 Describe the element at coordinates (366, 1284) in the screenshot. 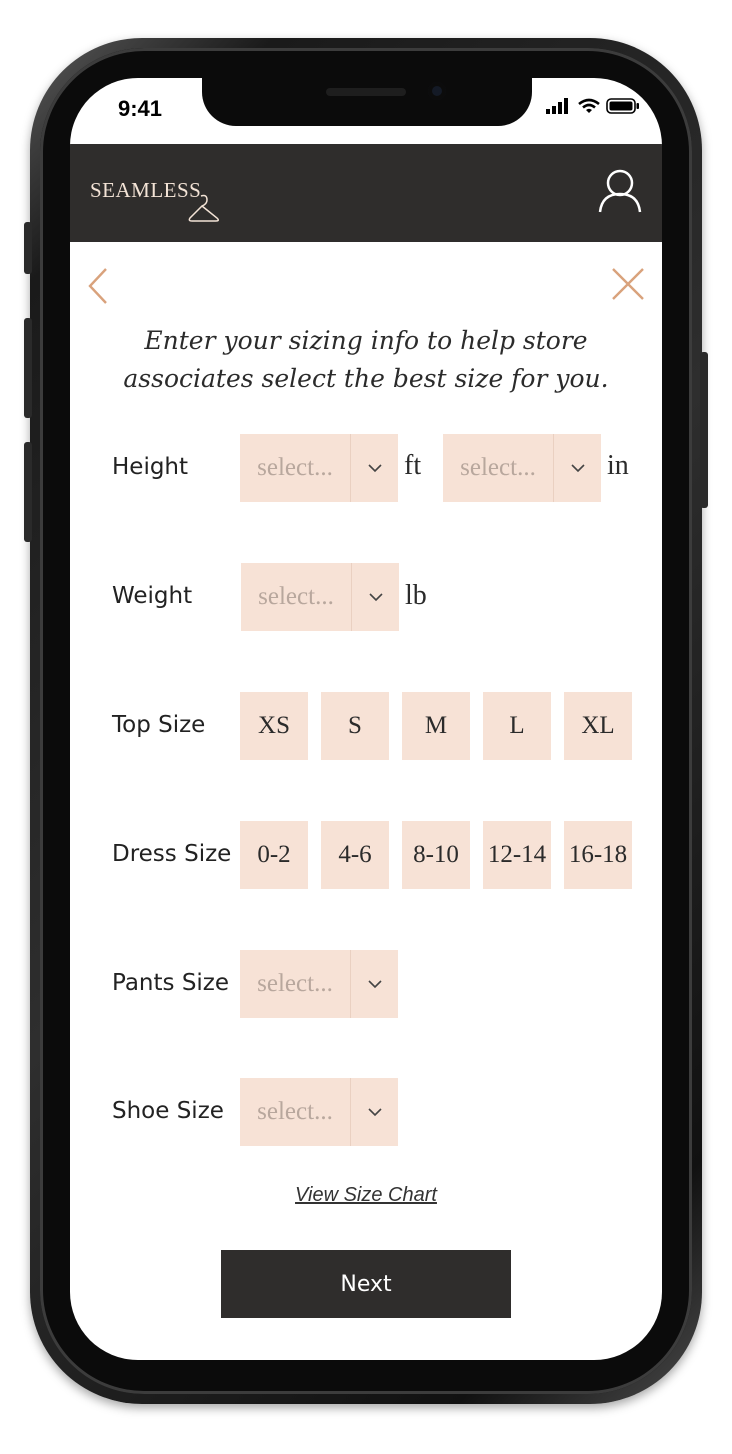

I see `next-button: Next` at that location.